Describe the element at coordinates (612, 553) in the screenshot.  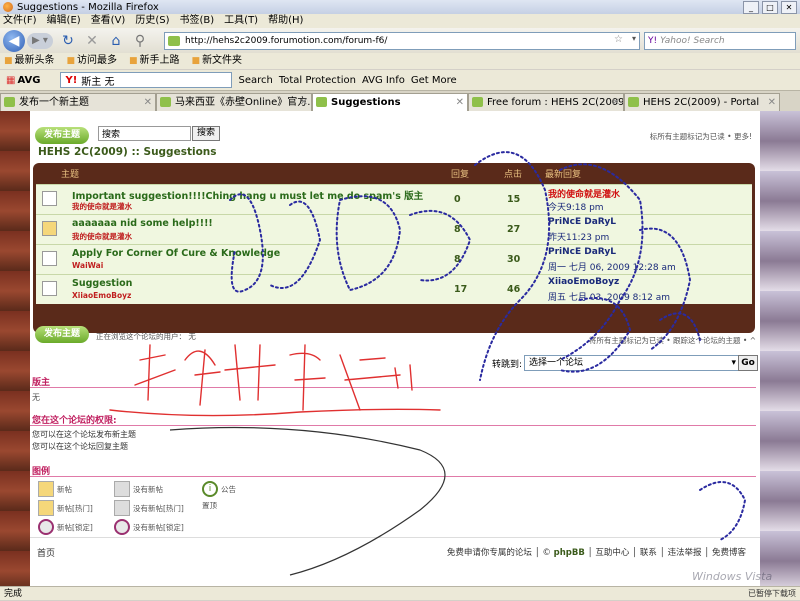
I see `footer-help-link: 互助中心` at that location.